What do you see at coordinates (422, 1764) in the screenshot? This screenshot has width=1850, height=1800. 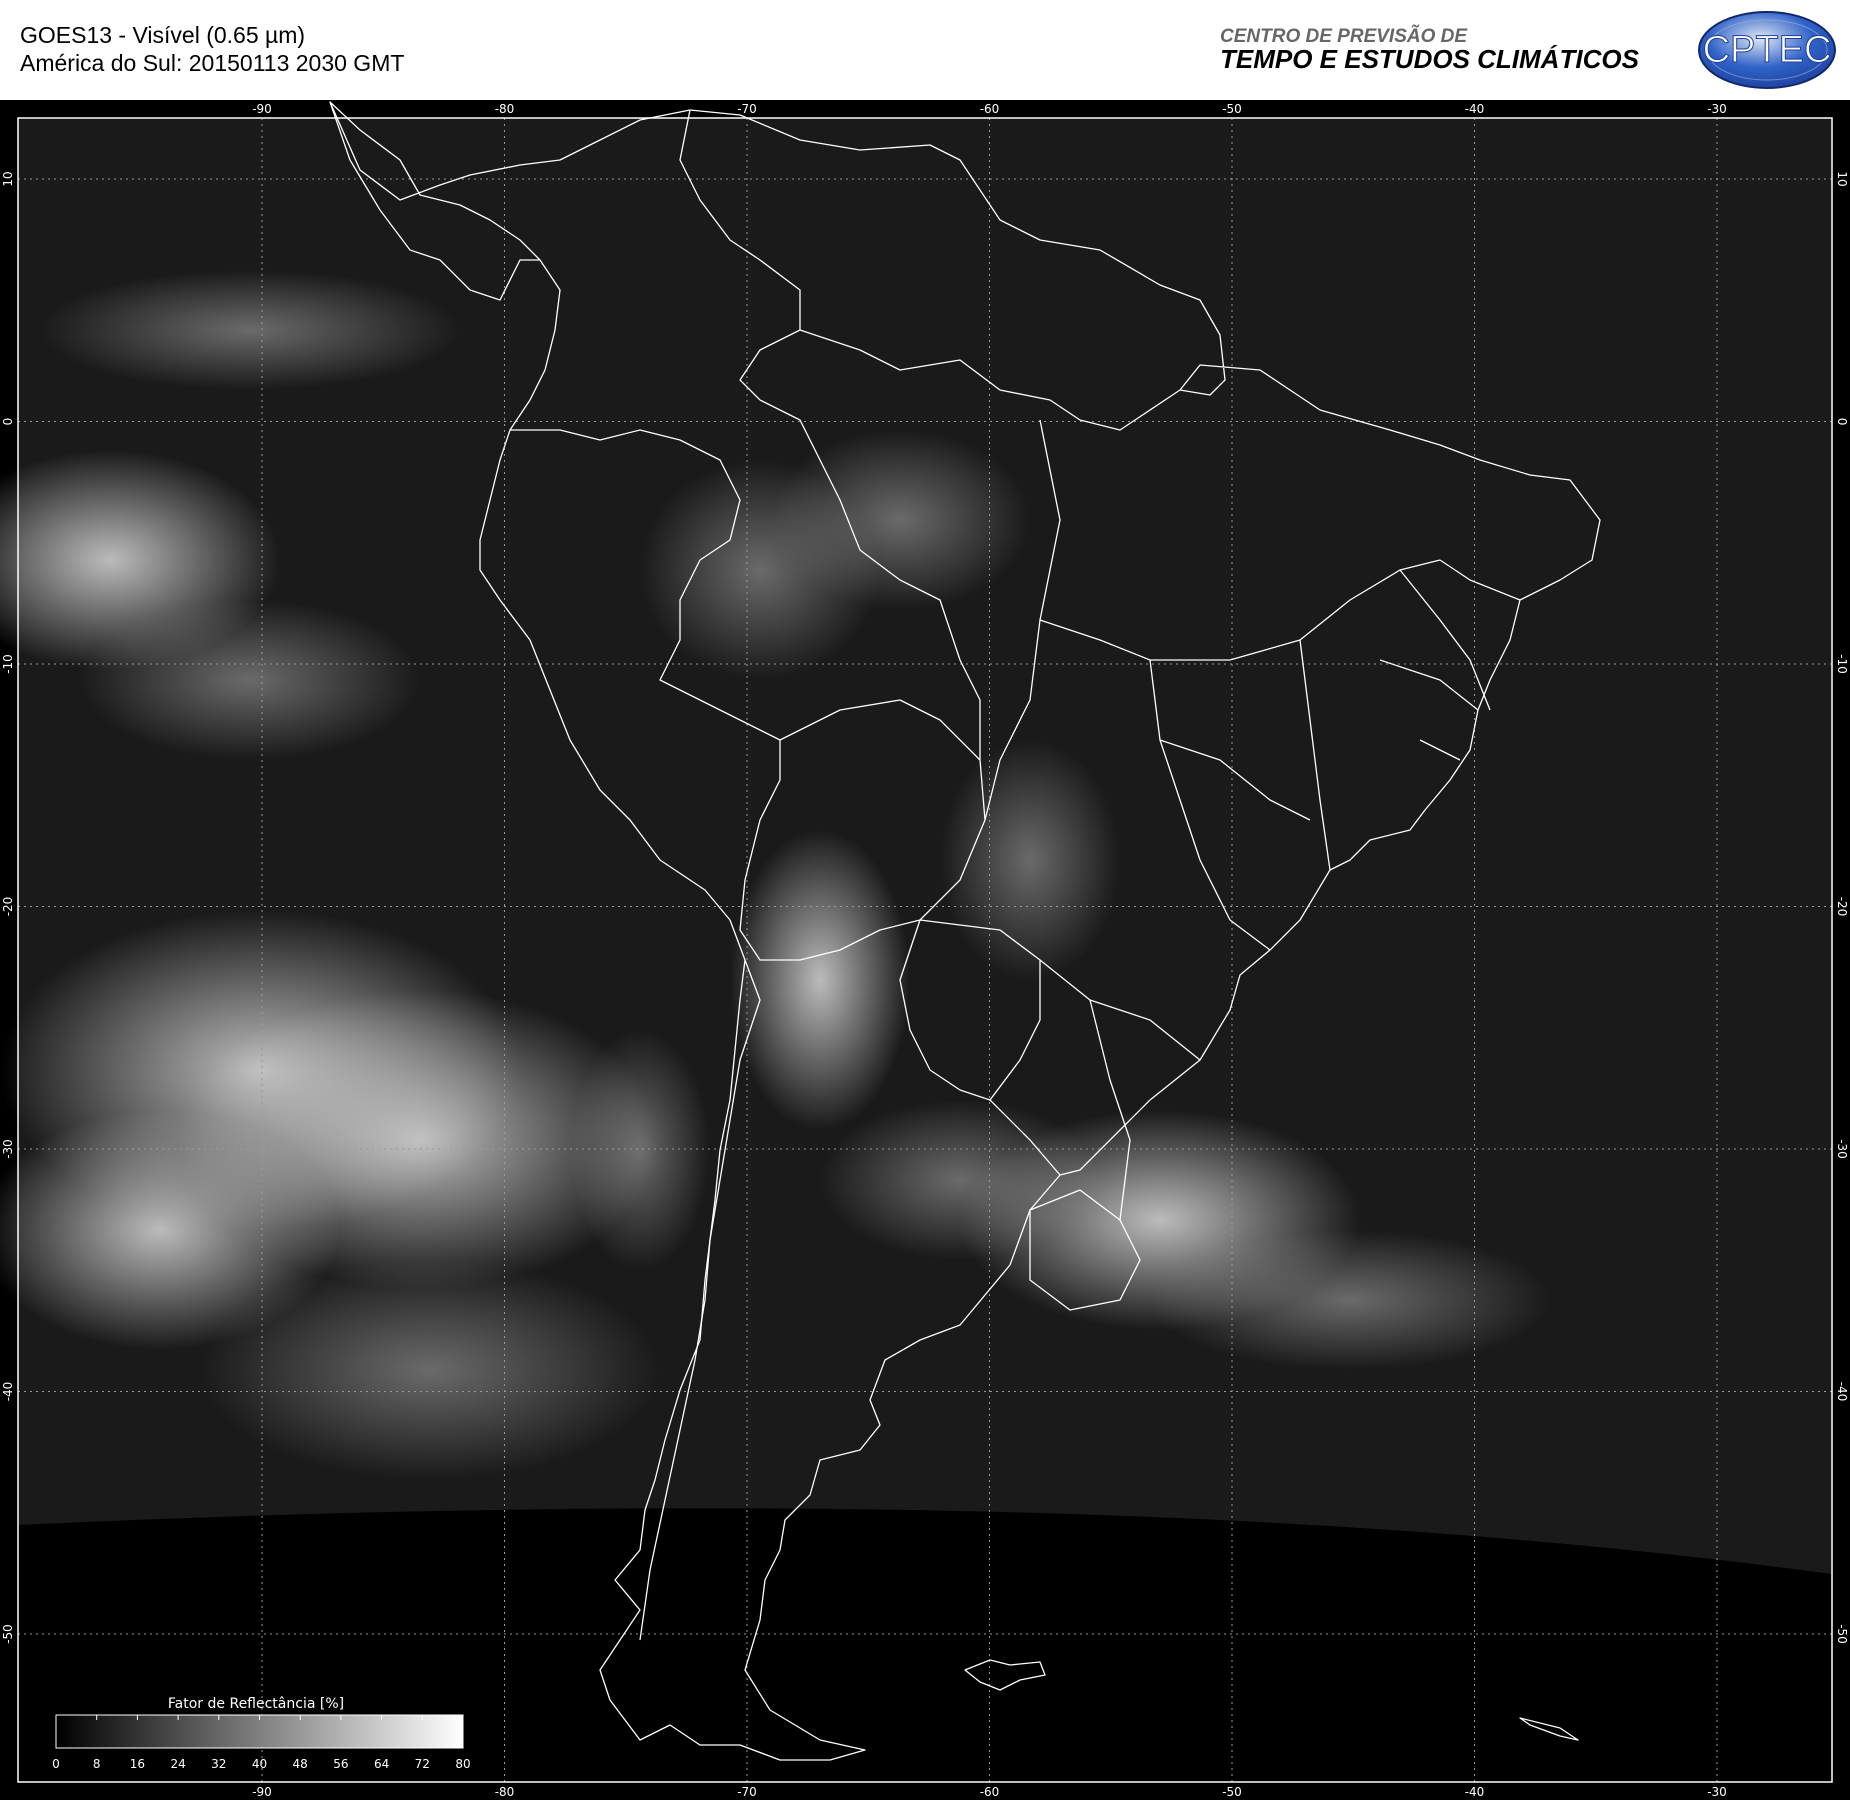 I see `colorbar-tick-label: 72` at bounding box center [422, 1764].